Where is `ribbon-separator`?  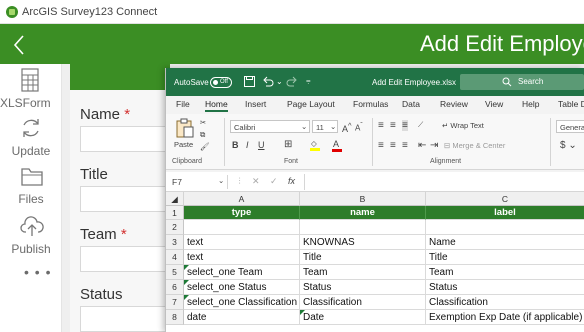 ribbon-separator is located at coordinates (372, 142).